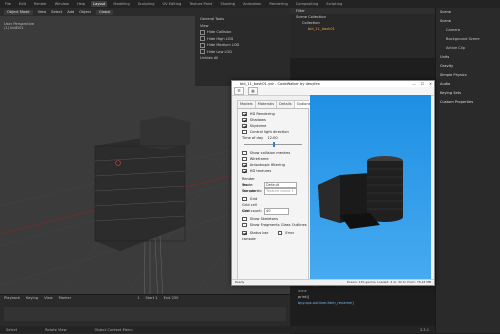 The width and height of the screenshot is (500, 334). I want to click on workspace-tab-modeling: Modeling, so click(121, 4).